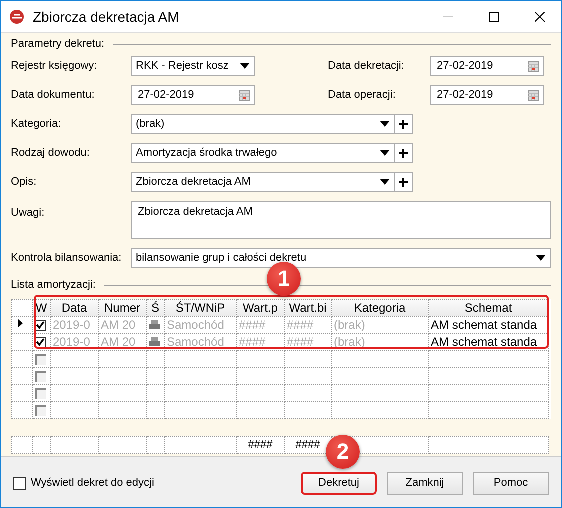 The image size is (562, 508). Describe the element at coordinates (24, 182) in the screenshot. I see `field-label: Opis:` at that location.